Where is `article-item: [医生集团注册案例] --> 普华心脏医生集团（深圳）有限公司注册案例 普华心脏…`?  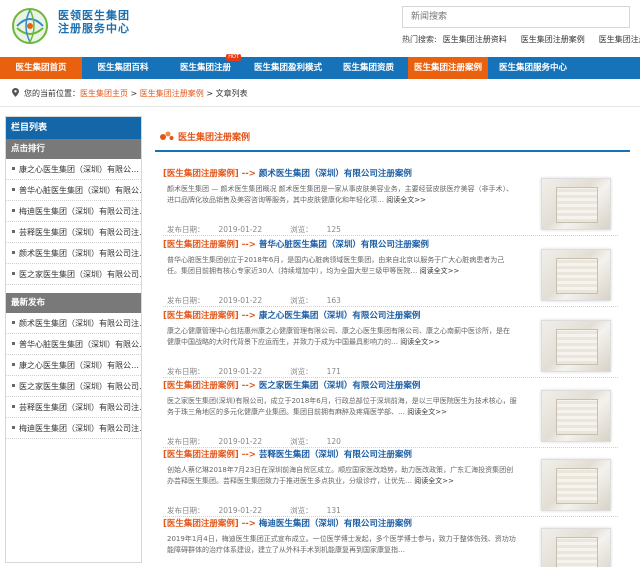
article-item: [医生集团注册案例] --> 普华心脏医生集团（深圳）有限公司注册案例 普华心脏… is located at coordinates (398, 273).